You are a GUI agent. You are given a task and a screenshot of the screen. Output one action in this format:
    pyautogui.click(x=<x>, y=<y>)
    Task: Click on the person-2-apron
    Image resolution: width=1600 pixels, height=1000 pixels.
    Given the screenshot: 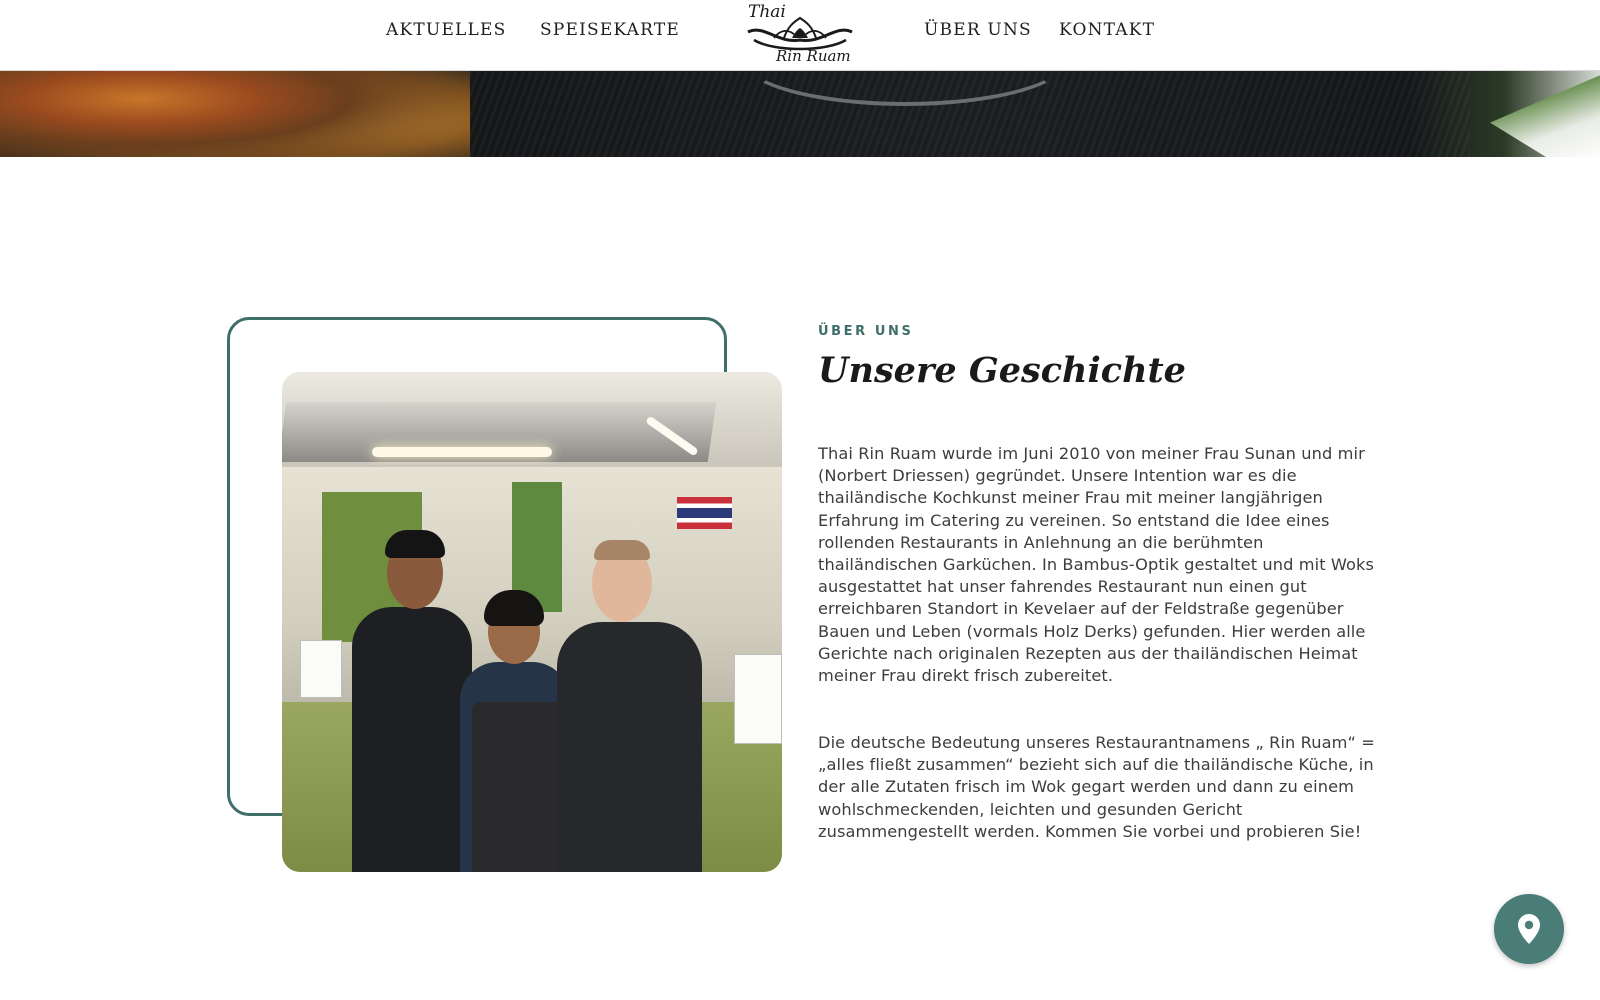 What is the action you would take?
    pyautogui.click(x=517, y=787)
    